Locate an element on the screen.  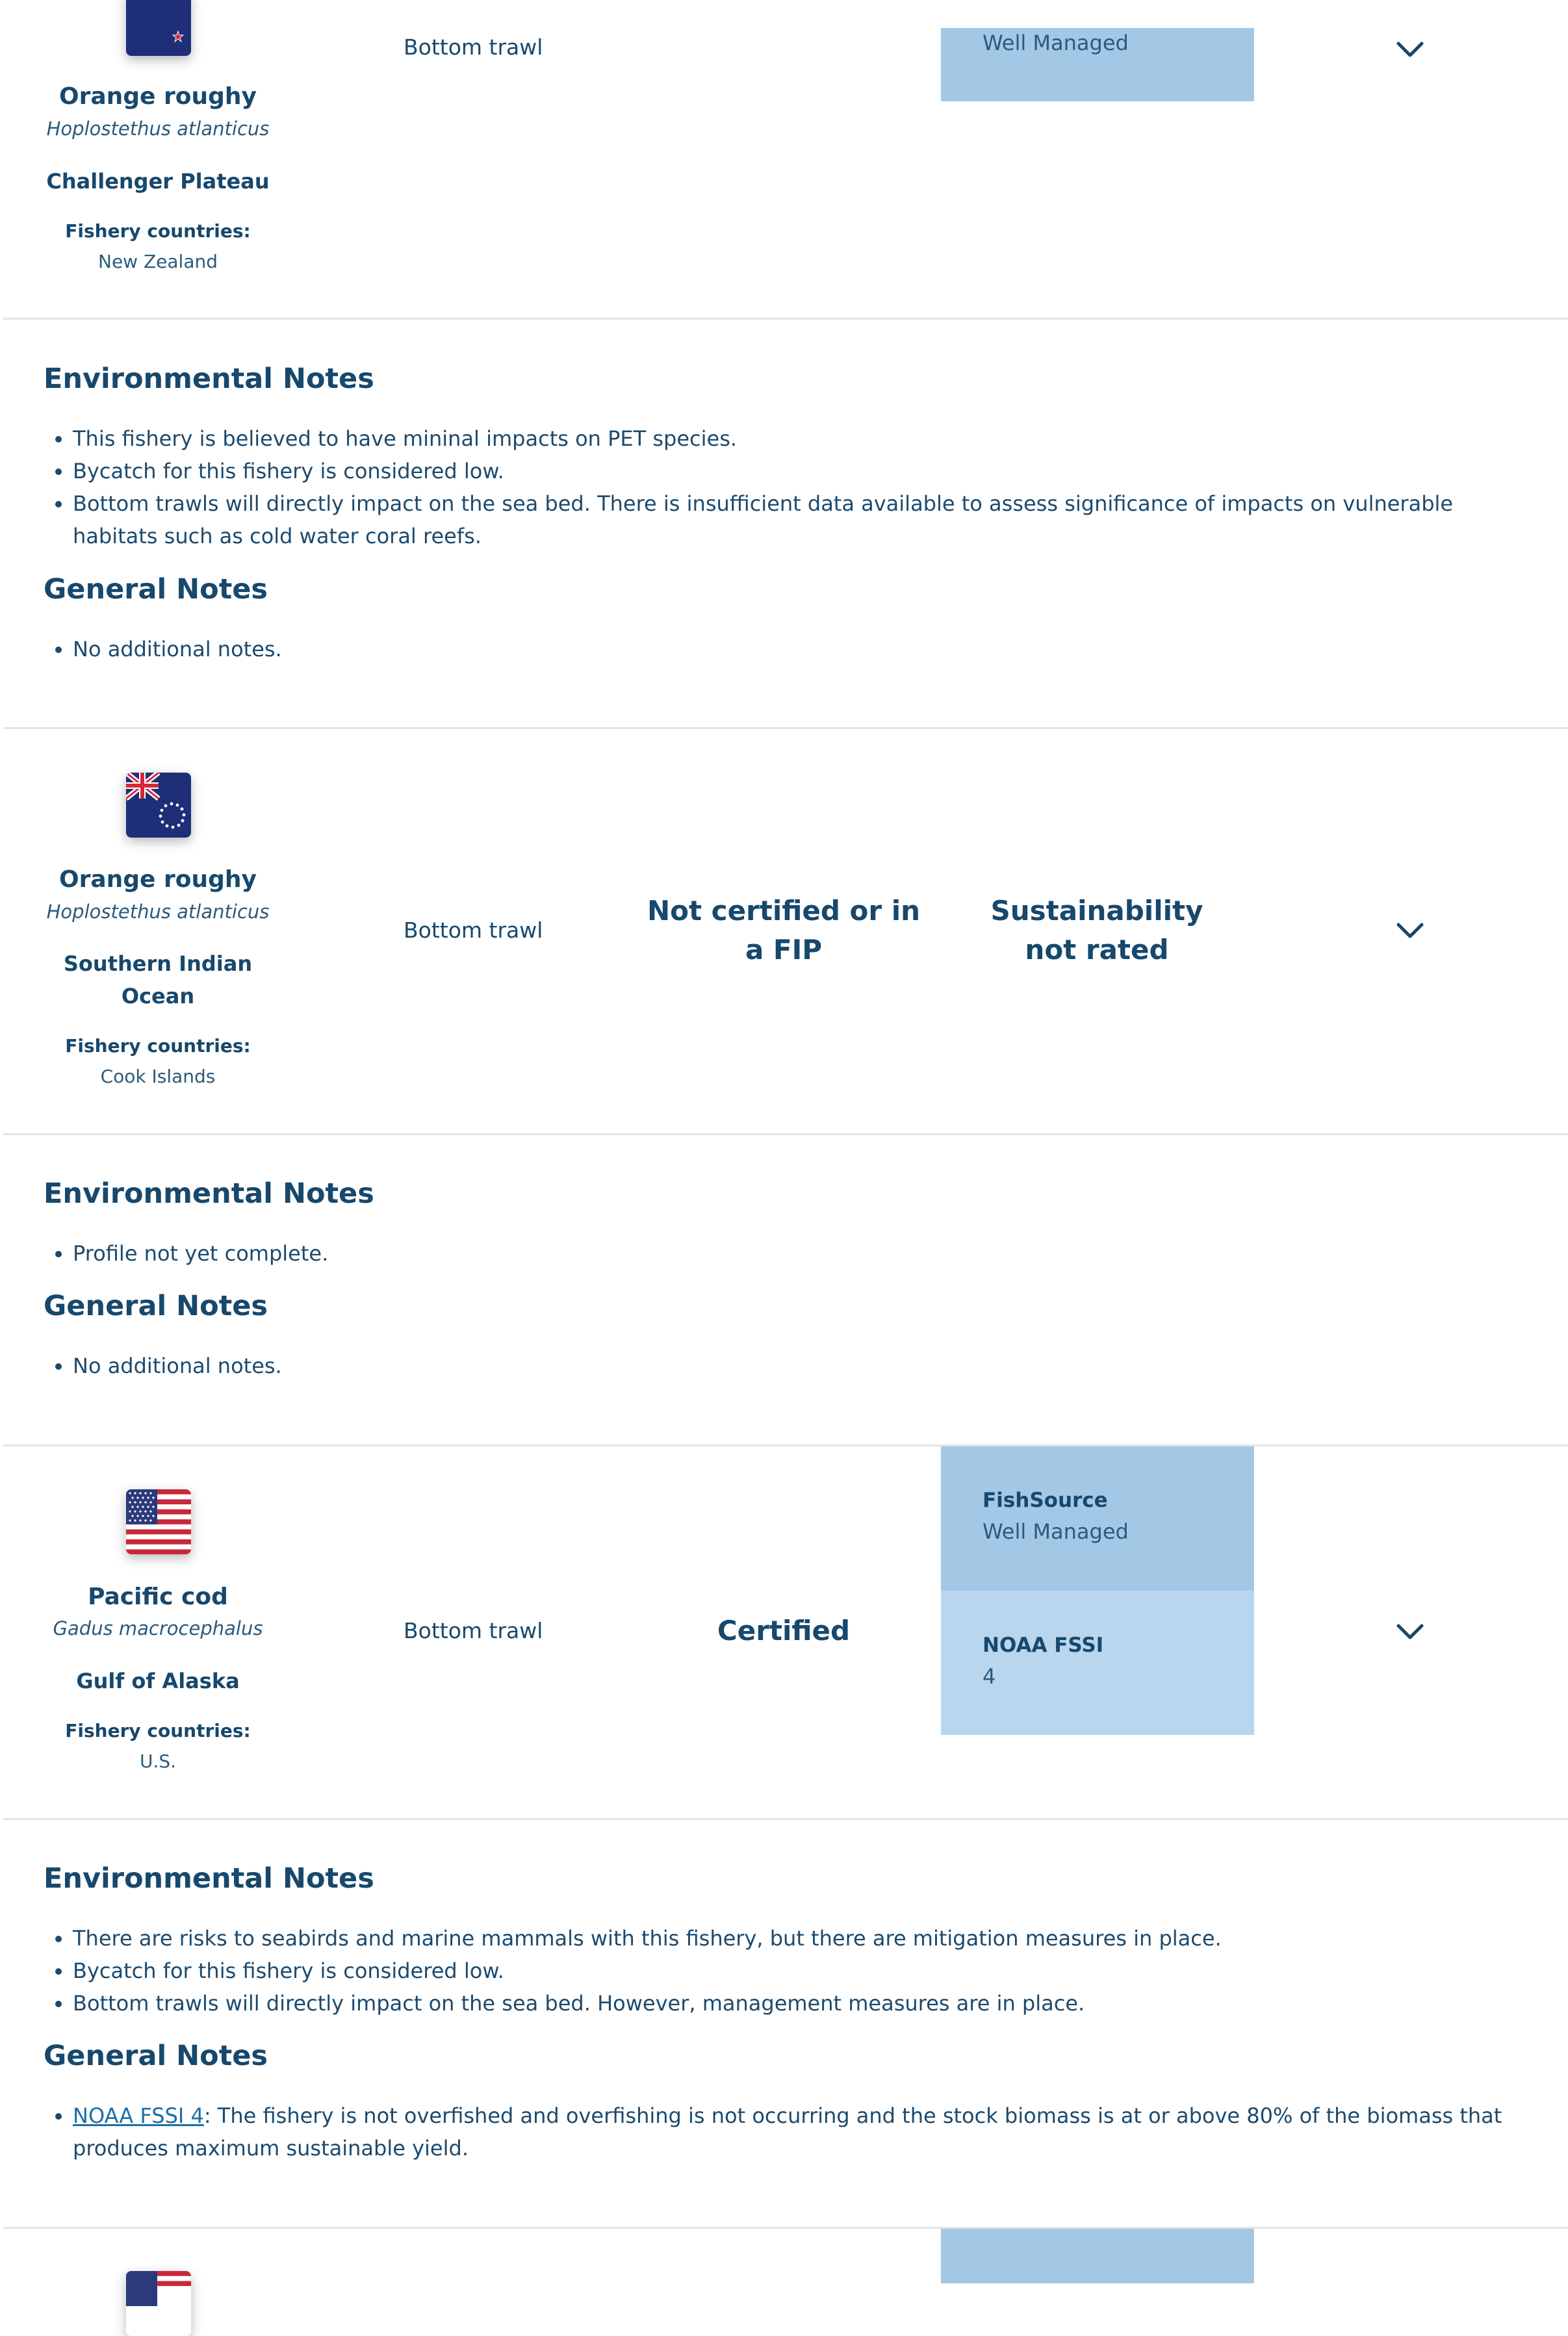
certification-line-1: Not certified or in is located at coordinates (784, 911).